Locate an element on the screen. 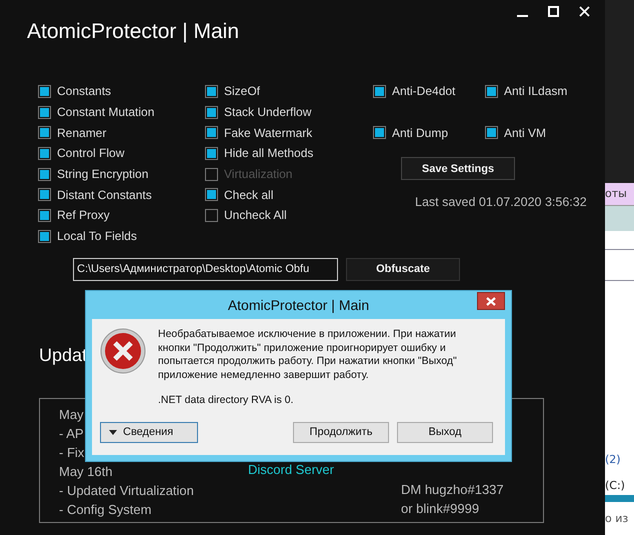 This screenshot has height=535, width=634. contact-text: or blink#9999 is located at coordinates (440, 509).